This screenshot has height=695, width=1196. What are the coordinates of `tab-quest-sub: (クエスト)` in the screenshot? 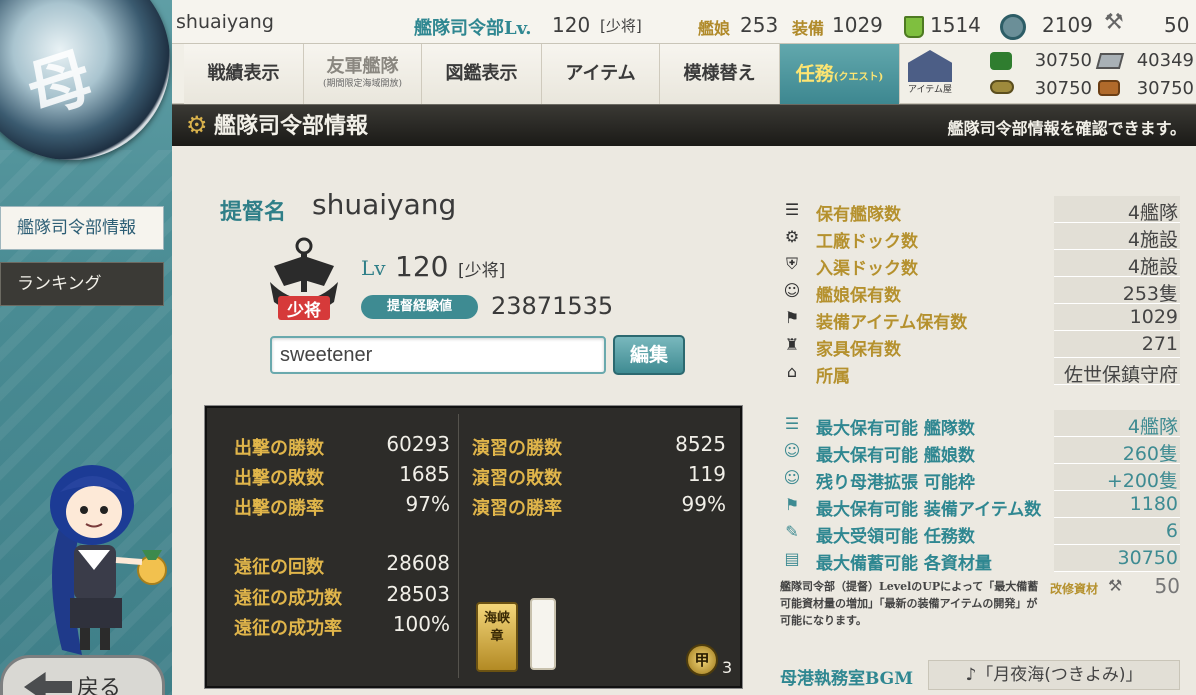 It's located at (858, 77).